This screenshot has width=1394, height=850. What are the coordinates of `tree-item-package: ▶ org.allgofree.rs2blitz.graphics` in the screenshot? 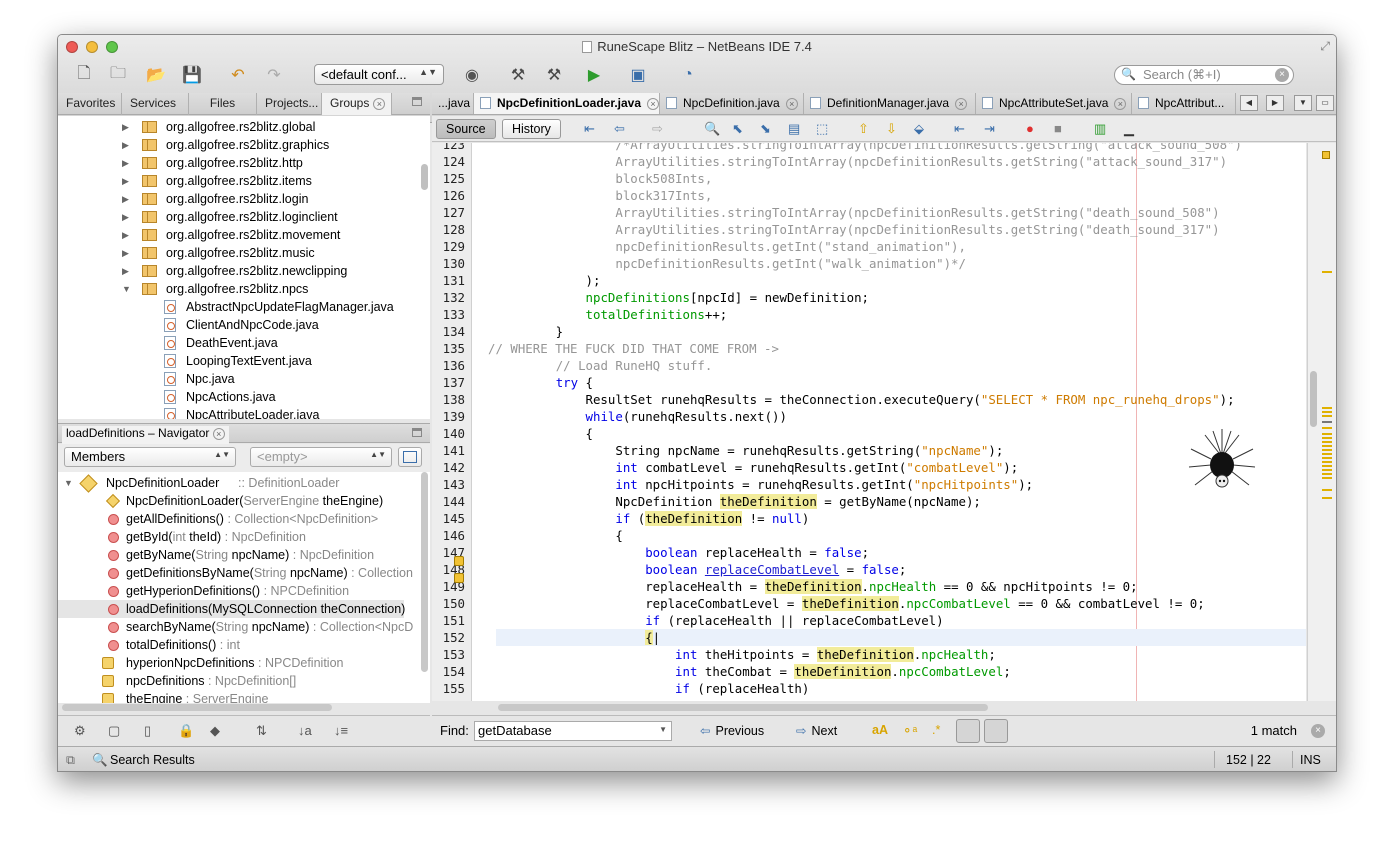 It's located at (244, 145).